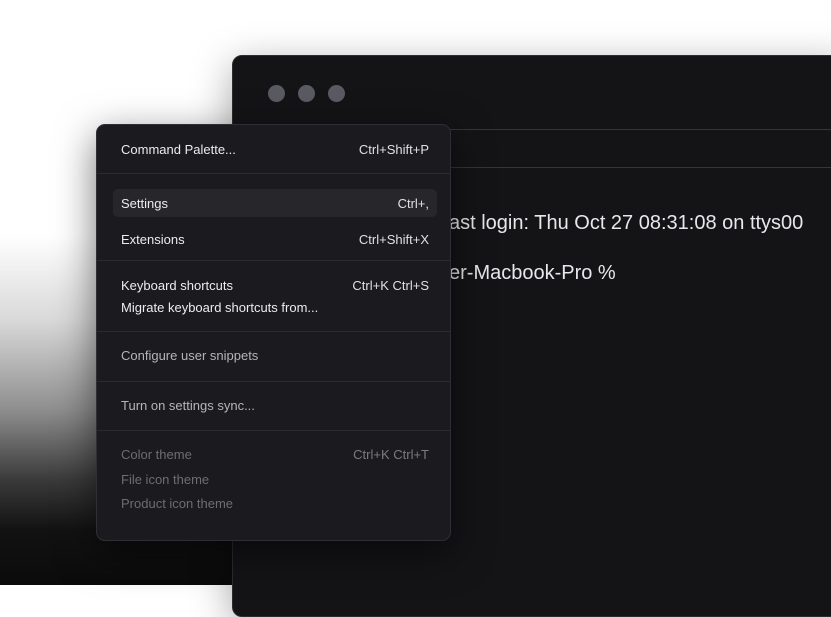  I want to click on window-maximize-button, so click(336, 93).